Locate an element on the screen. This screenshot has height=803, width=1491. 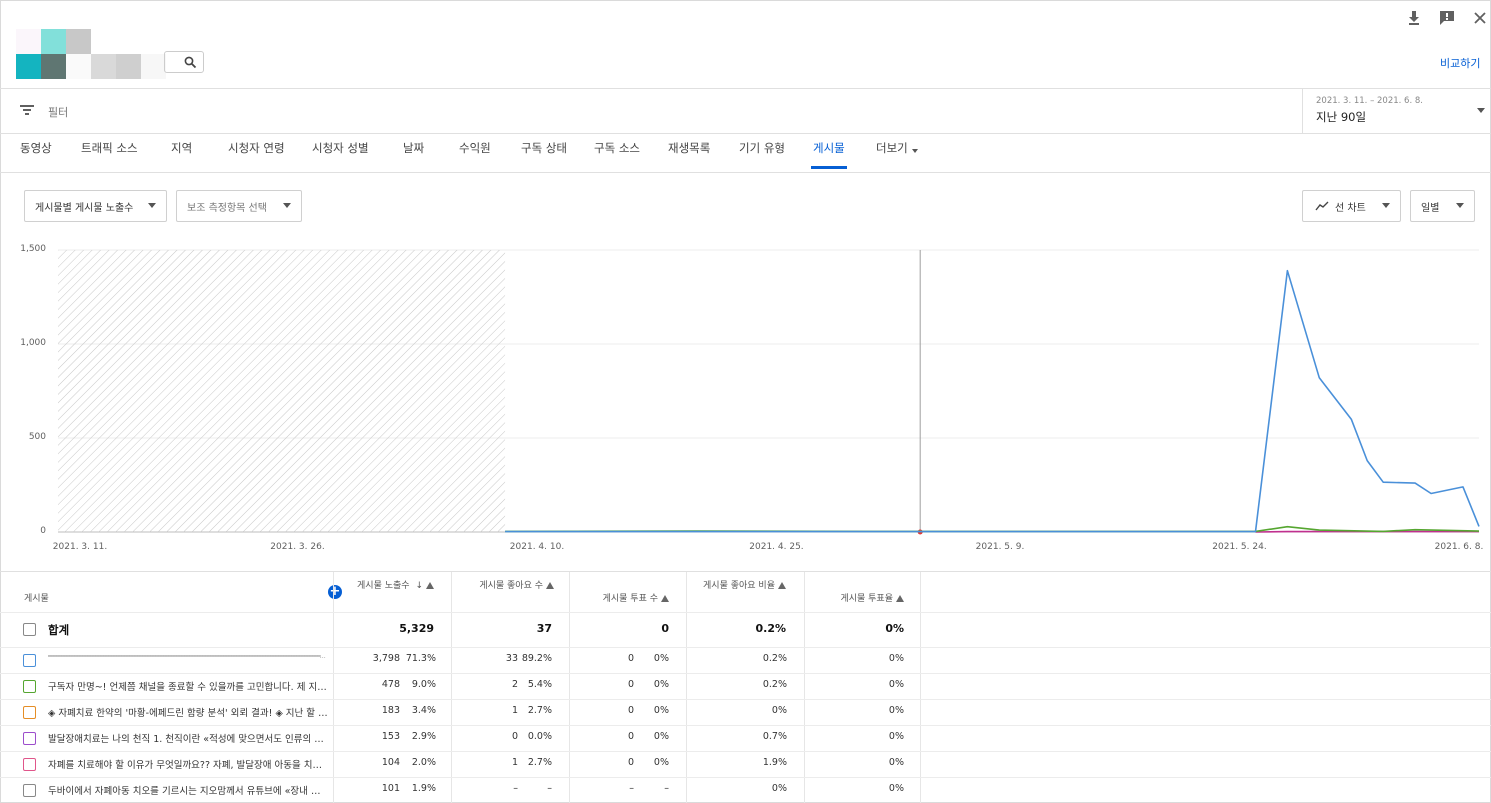
row-likes: 33 is located at coordinates (511, 658).